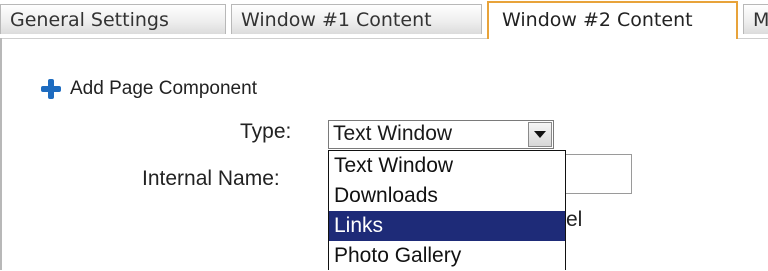 The height and width of the screenshot is (271, 768). What do you see at coordinates (612, 20) in the screenshot?
I see `tab-window-2-content: Window #2 Content` at bounding box center [612, 20].